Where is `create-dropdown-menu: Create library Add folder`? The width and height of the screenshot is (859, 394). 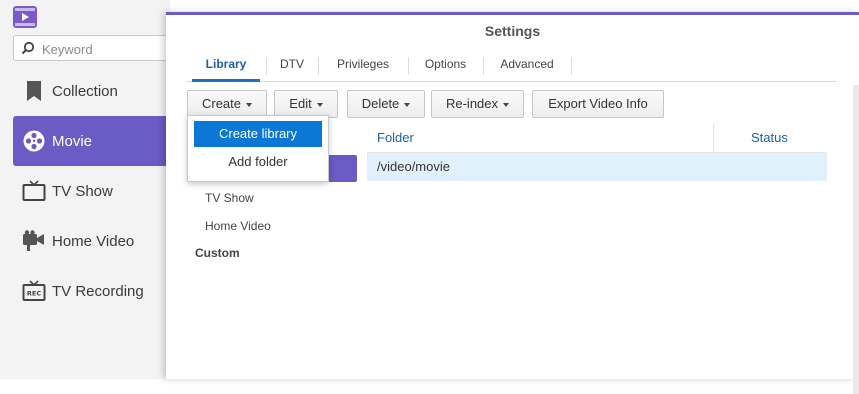
create-dropdown-menu: Create library Add folder is located at coordinates (258, 148).